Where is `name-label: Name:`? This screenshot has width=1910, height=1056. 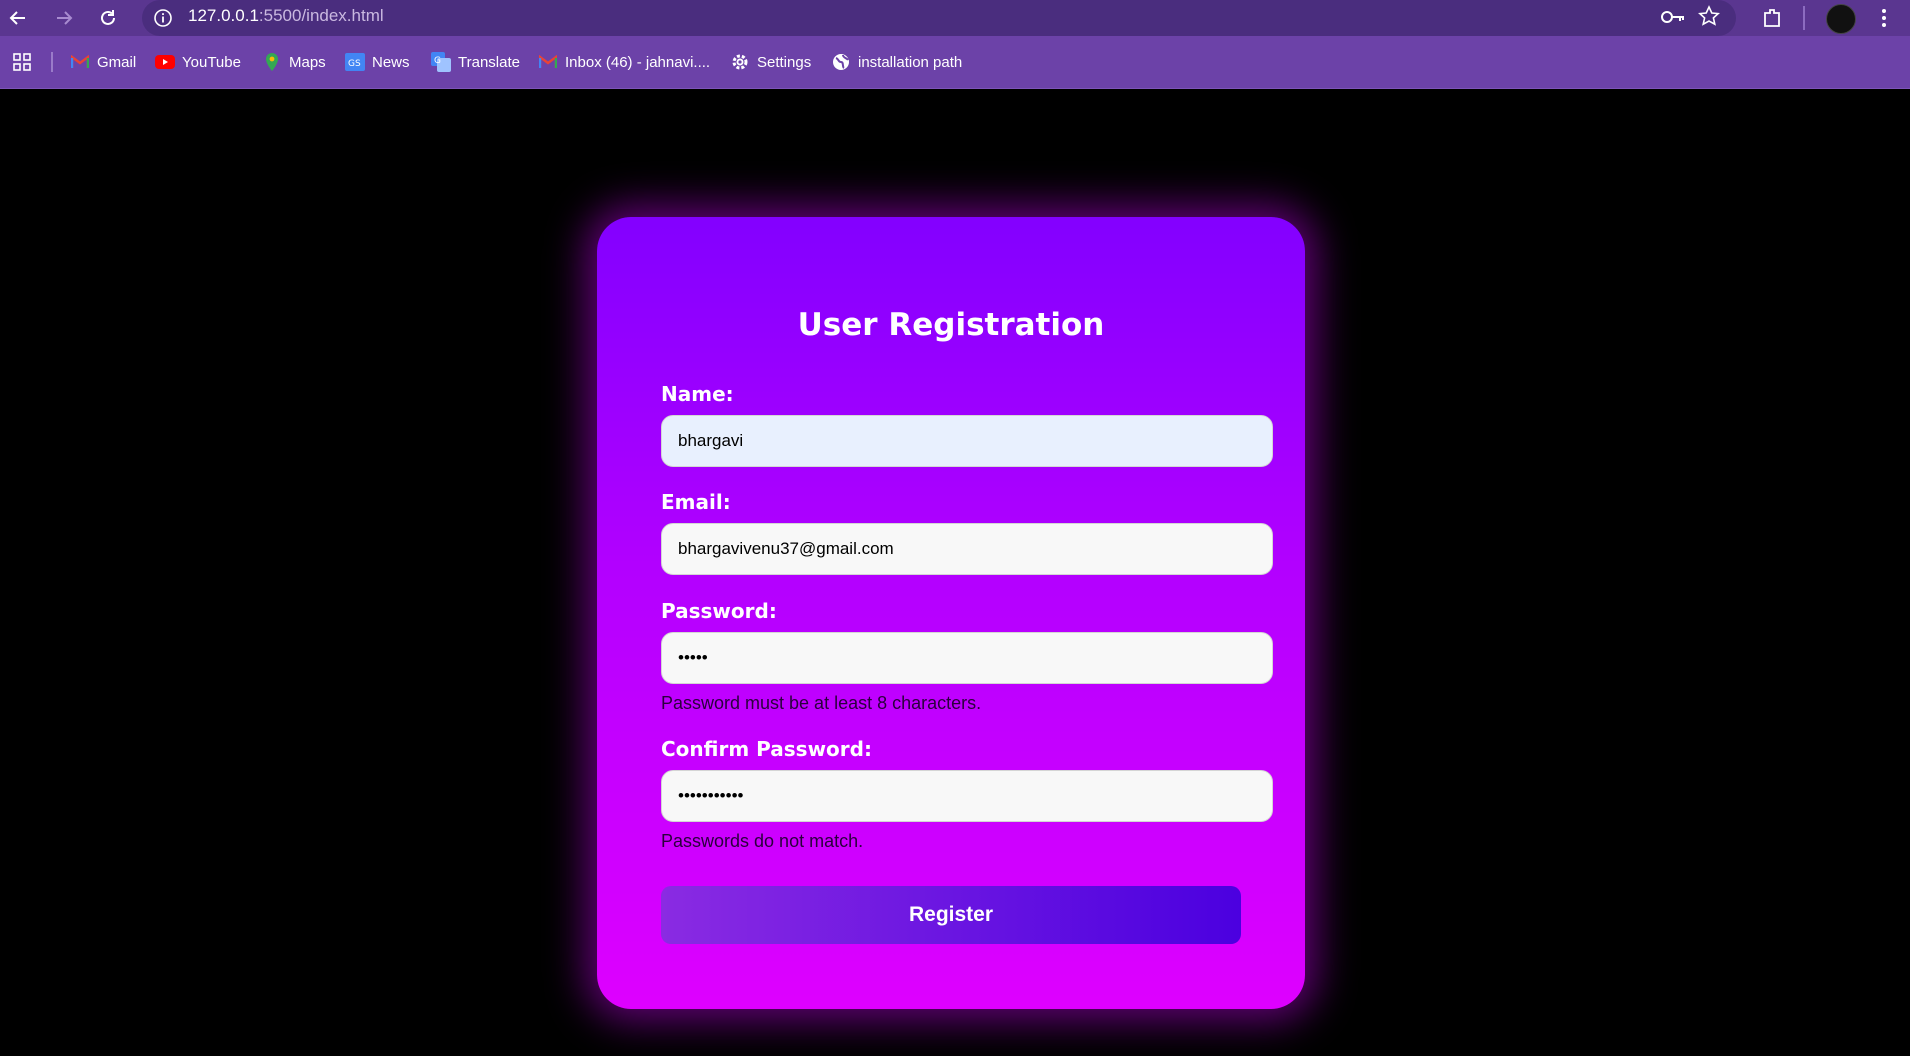 name-label: Name: is located at coordinates (697, 394).